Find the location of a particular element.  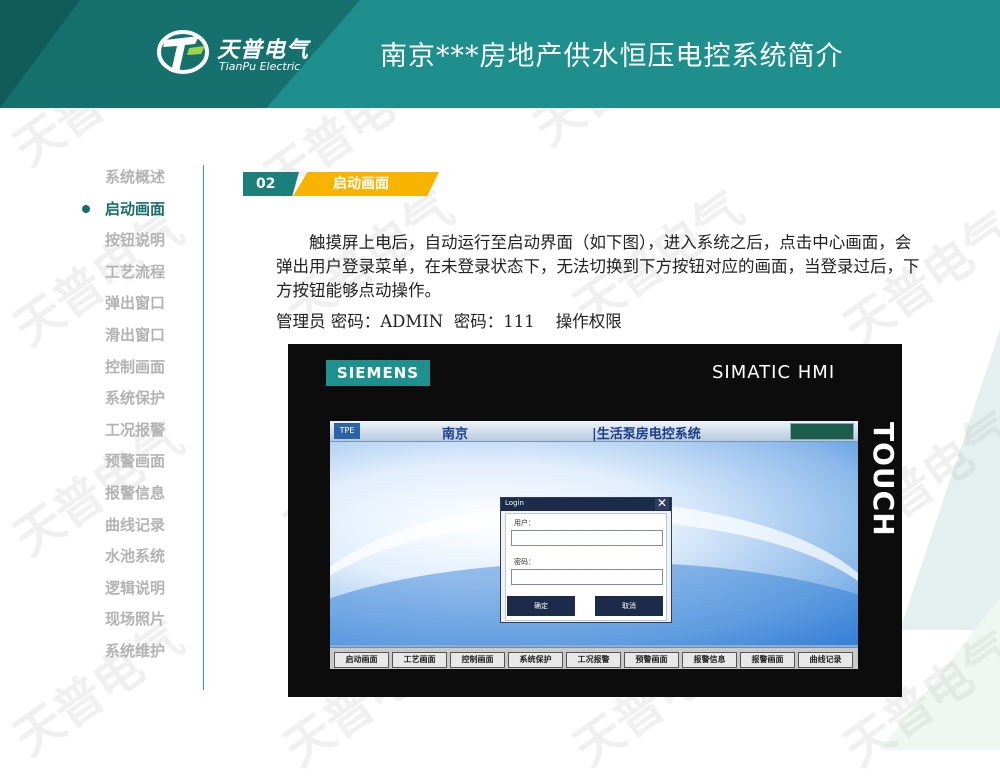

nav-item-overview: 系统概述 is located at coordinates (135, 181).